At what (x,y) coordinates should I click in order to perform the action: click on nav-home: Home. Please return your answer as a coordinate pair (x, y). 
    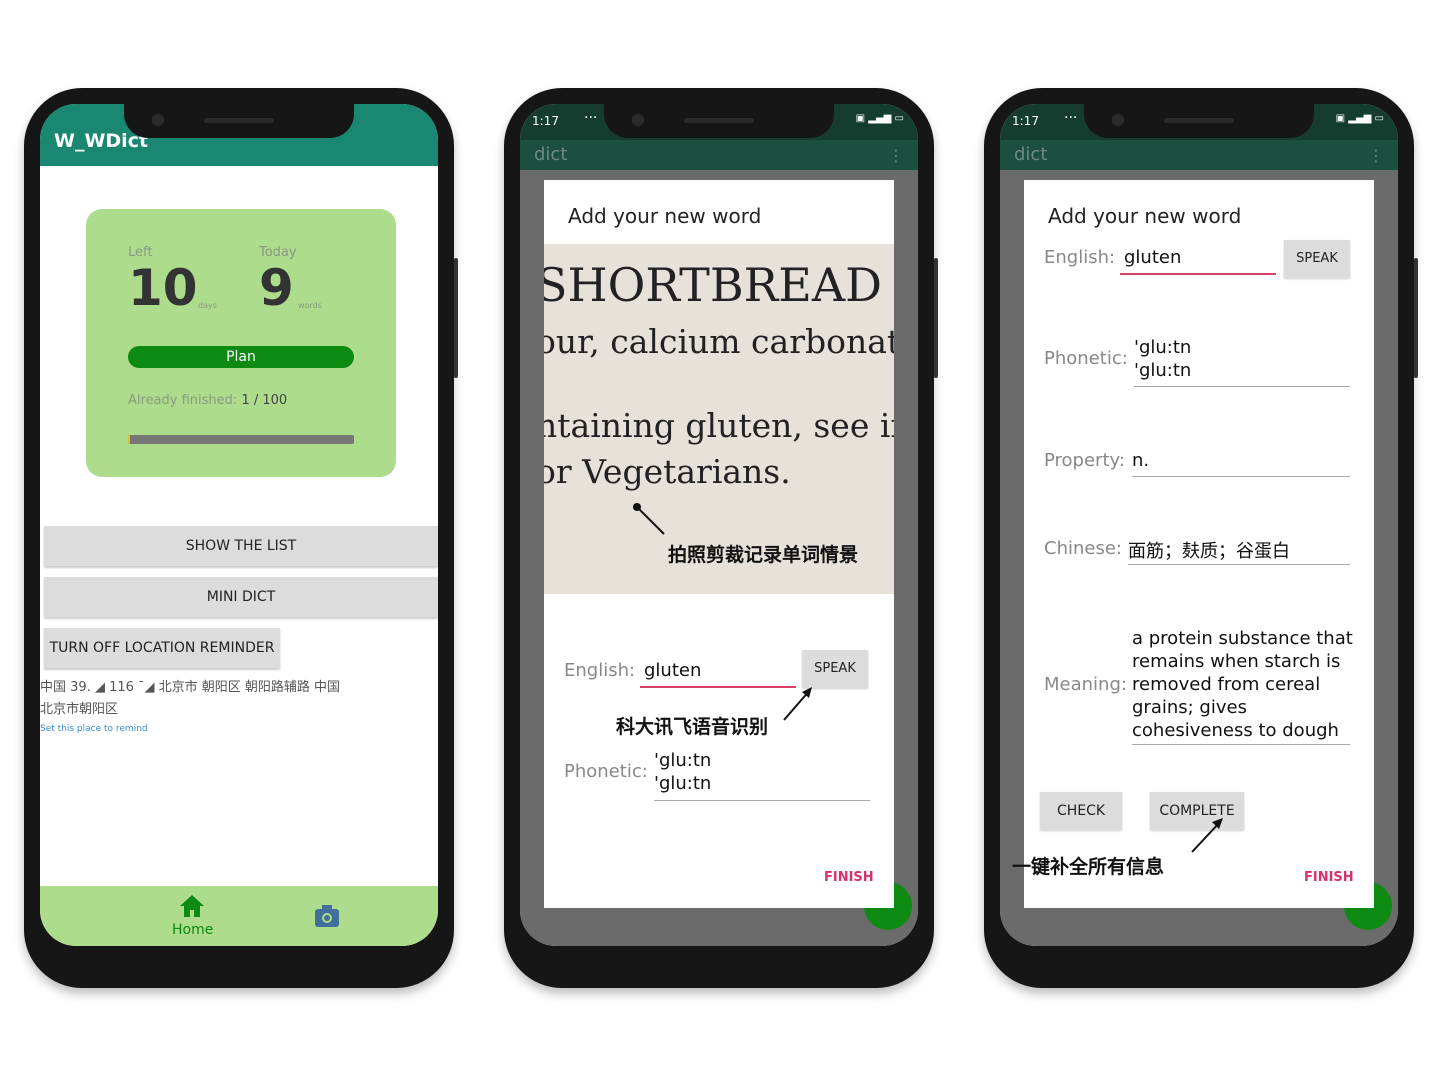
    Looking at the image, I should click on (193, 916).